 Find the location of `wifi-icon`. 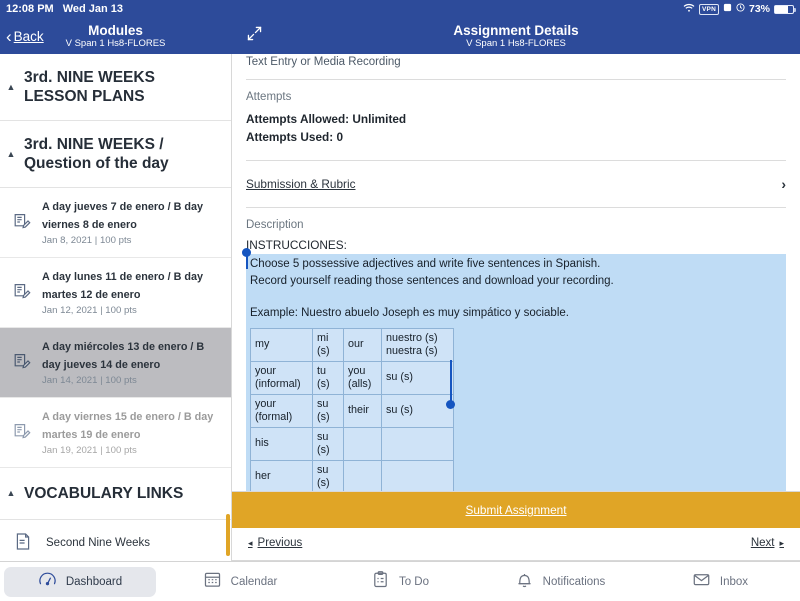

wifi-icon is located at coordinates (689, 9).